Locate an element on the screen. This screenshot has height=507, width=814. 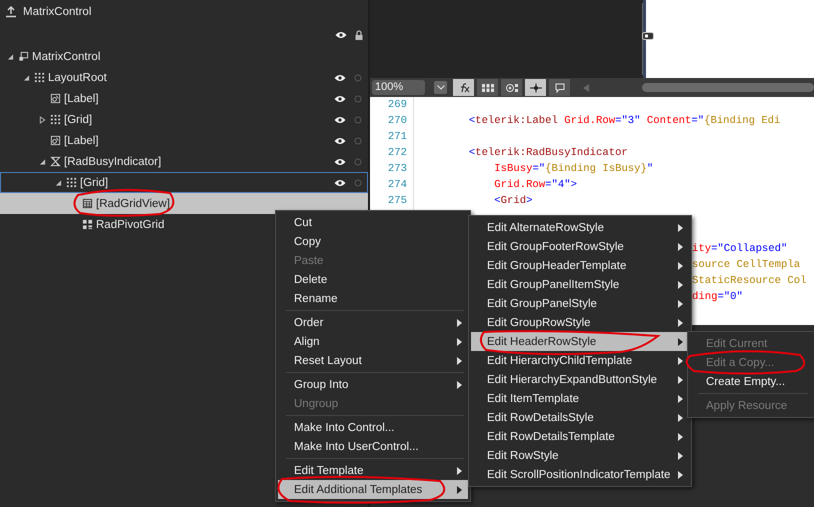
menu-item: Edit GroupRowStyle is located at coordinates (580, 322).